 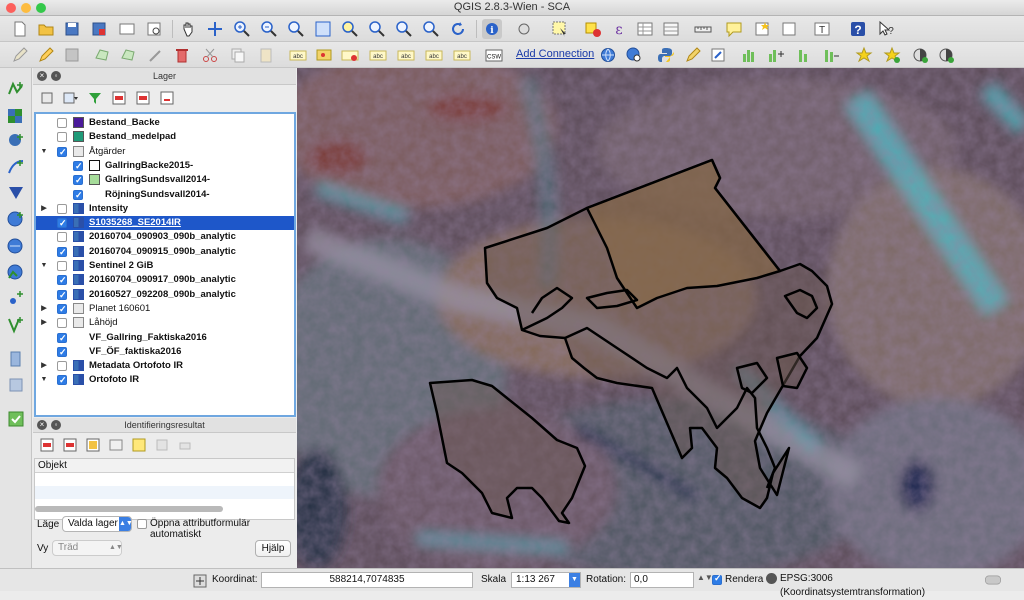 What do you see at coordinates (210, 55) in the screenshot?
I see `cut-features-icon` at bounding box center [210, 55].